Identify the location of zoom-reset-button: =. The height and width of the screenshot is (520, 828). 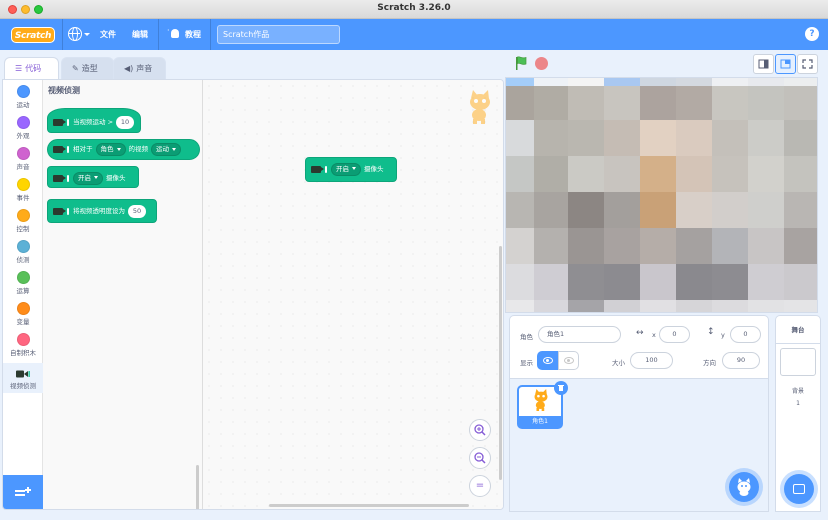
(480, 486).